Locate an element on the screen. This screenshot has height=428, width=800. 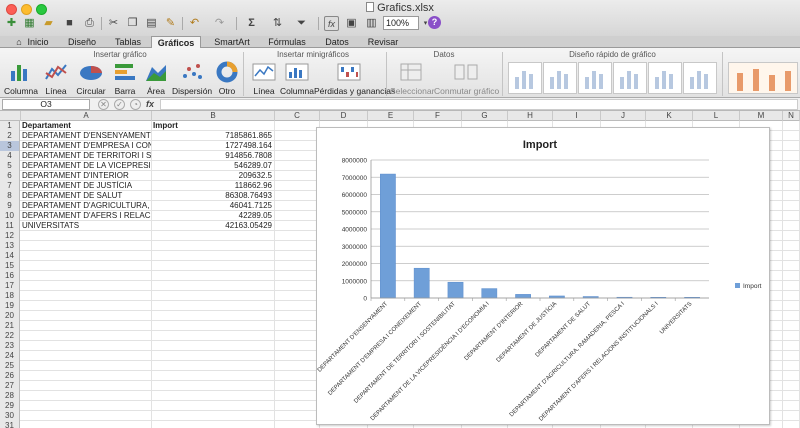
cell-import: 209632.5 is located at coordinates (213, 176).